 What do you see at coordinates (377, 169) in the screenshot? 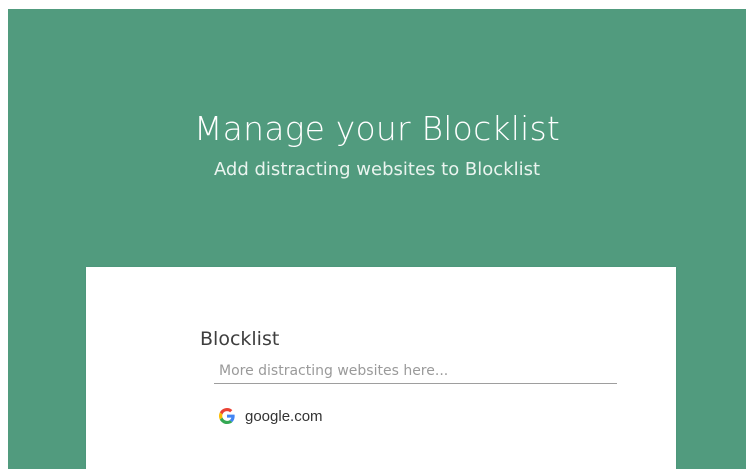
I see `page-subtitle: Add distracting websites to Blocklist` at bounding box center [377, 169].